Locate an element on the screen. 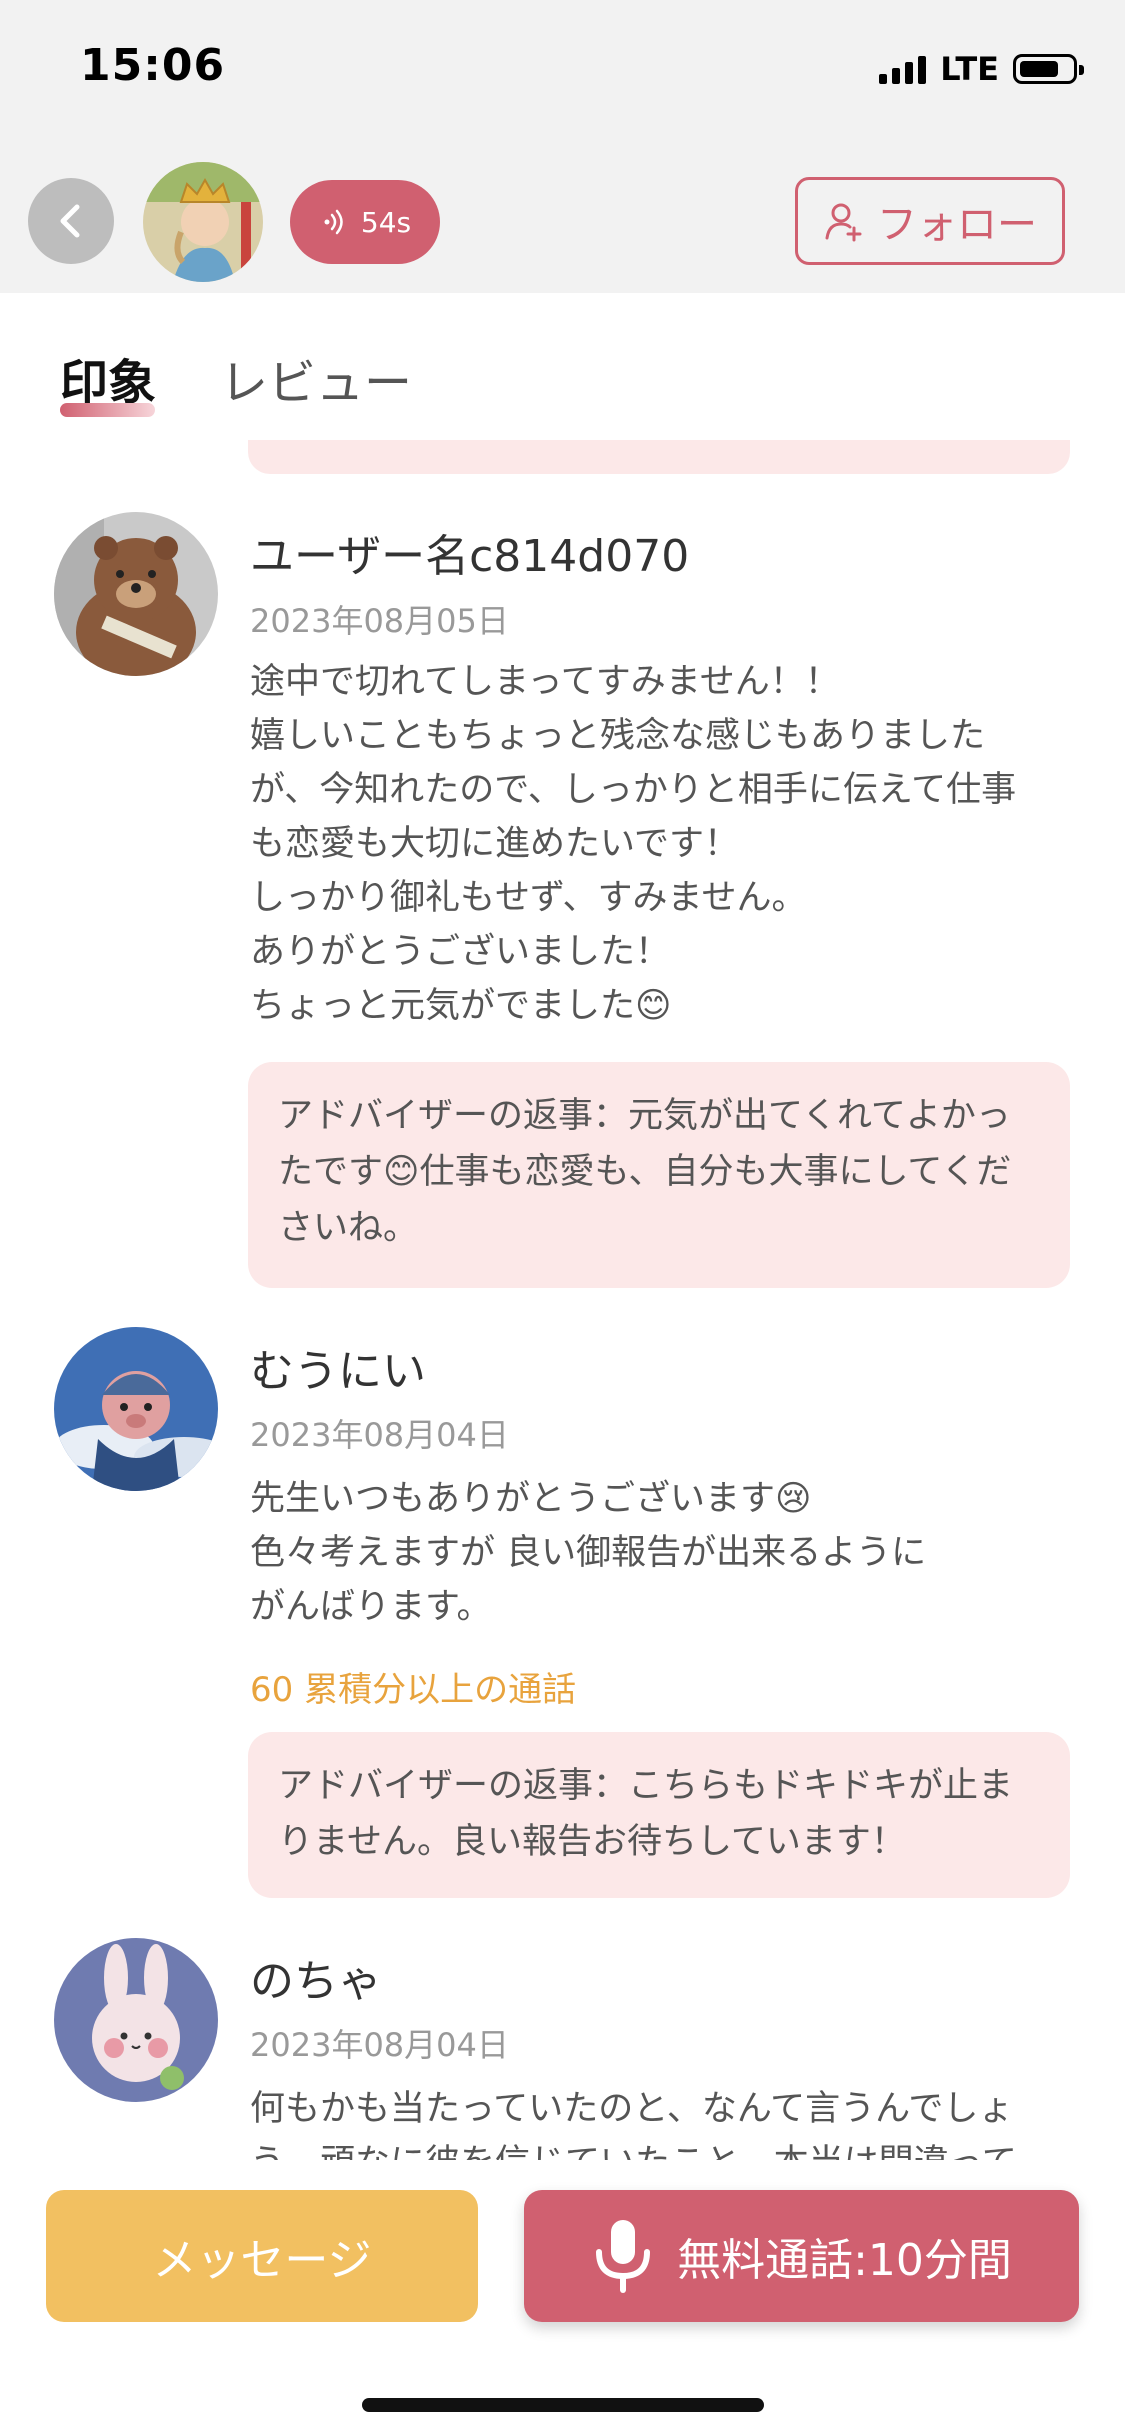  active-tab-indicator is located at coordinates (107, 410).